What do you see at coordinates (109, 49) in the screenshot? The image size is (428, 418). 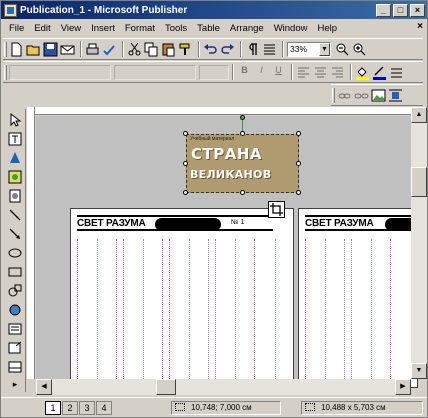 I see `spelling-icon` at bounding box center [109, 49].